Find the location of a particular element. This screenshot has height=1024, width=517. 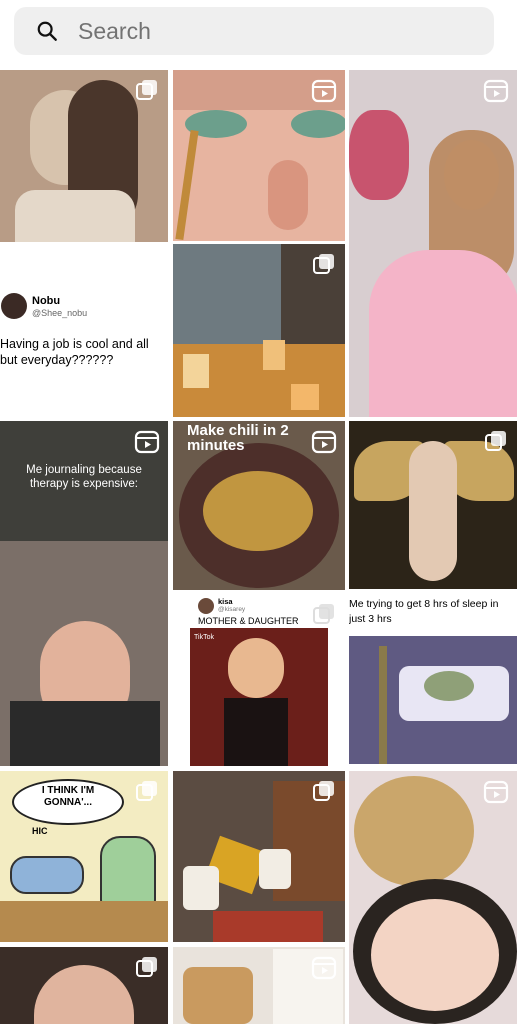

post-comic: I THINK I'M GONNA'... HIC is located at coordinates (84, 856).